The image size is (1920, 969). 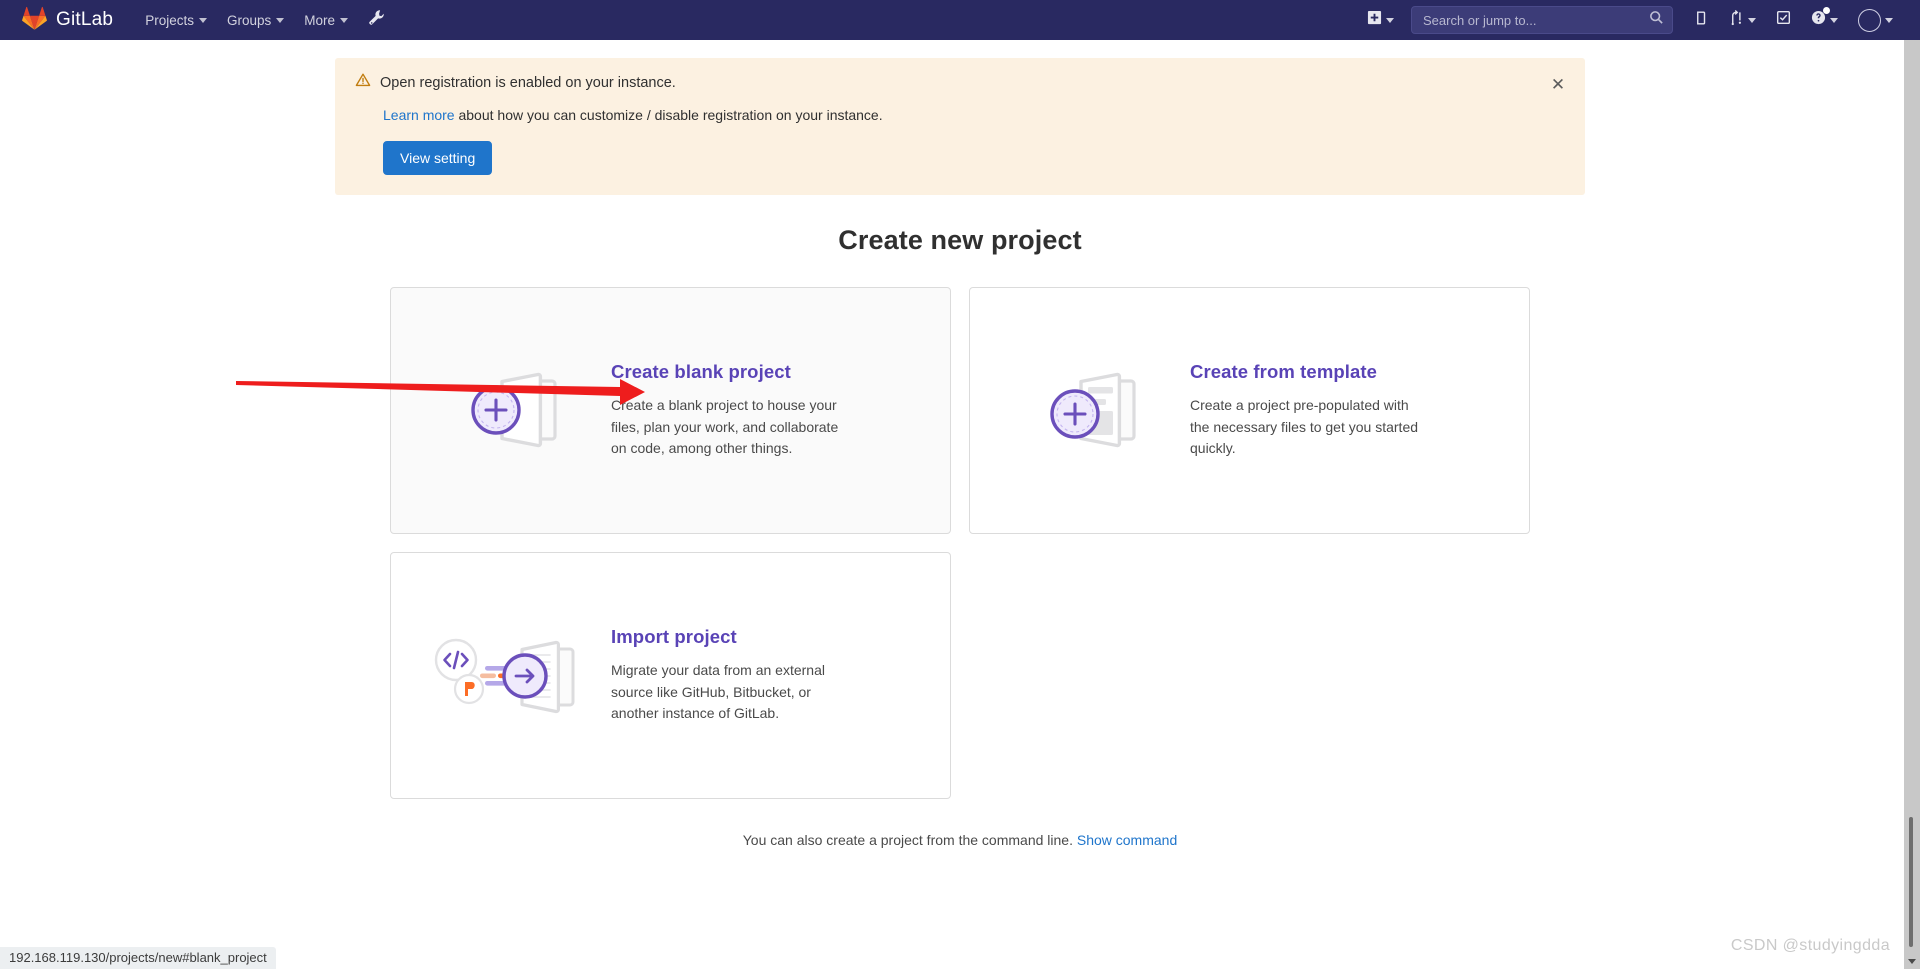 I want to click on issues-button, so click(x=1701, y=20).